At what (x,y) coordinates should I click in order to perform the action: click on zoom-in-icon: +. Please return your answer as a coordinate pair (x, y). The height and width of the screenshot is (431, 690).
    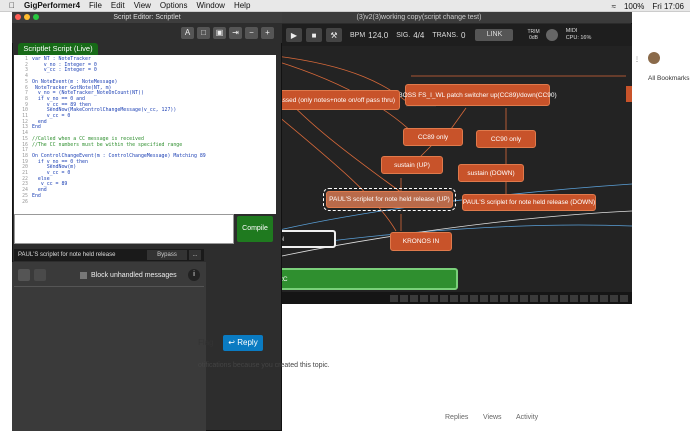
    Looking at the image, I should click on (267, 33).